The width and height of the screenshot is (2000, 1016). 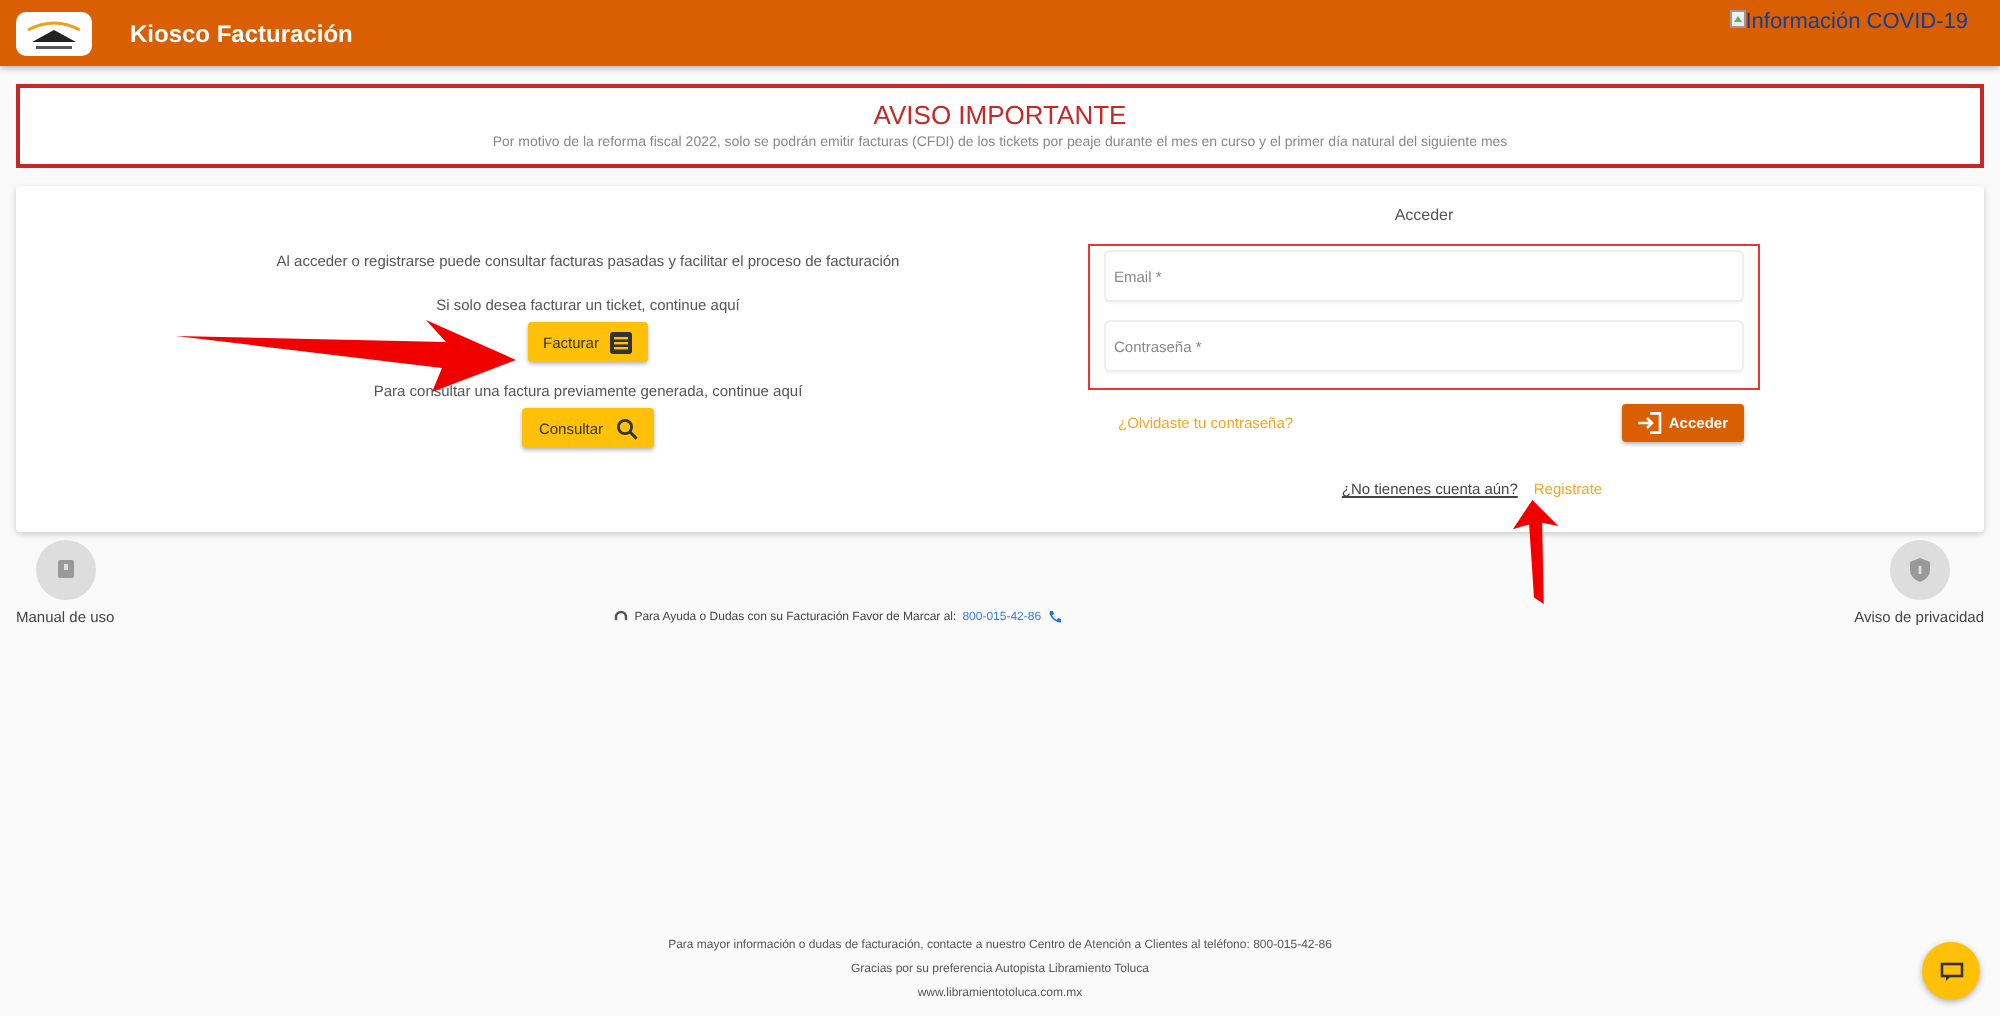 I want to click on notice-title: AVISO IMPORTANTE, so click(x=1000, y=115).